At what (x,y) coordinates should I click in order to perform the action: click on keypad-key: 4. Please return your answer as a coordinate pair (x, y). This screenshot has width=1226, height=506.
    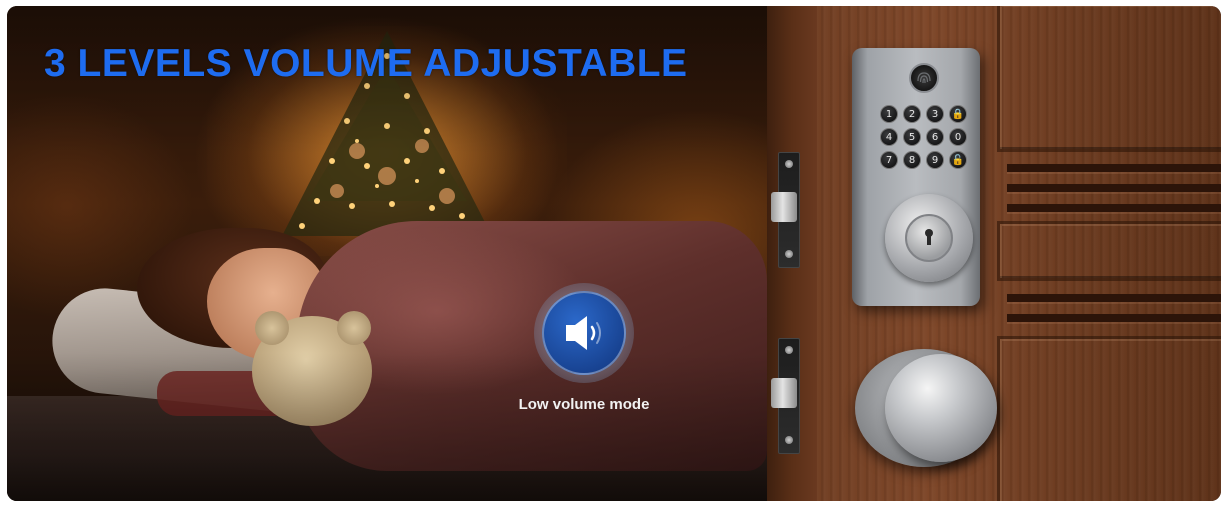
    Looking at the image, I should click on (889, 137).